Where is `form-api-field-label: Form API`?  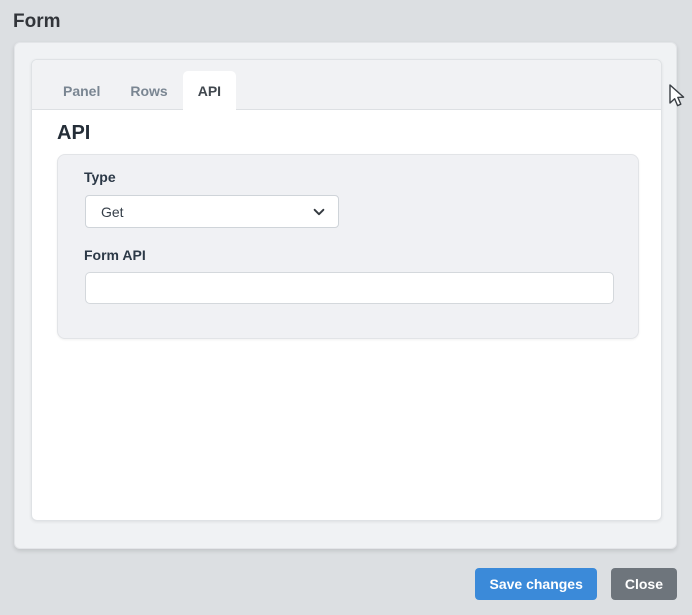
form-api-field-label: Form API is located at coordinates (115, 255).